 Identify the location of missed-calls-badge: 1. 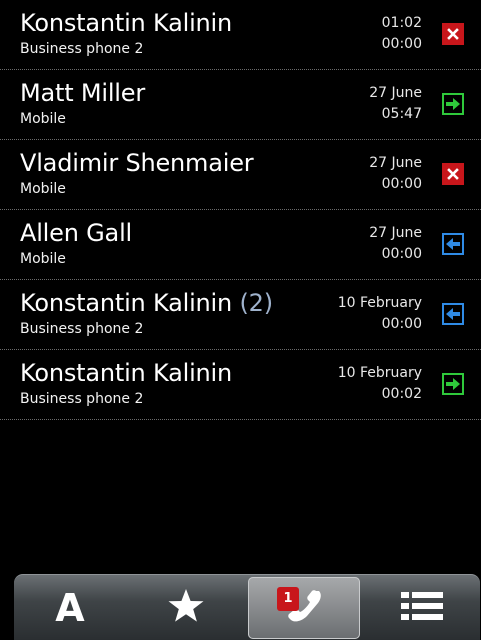
(288, 599).